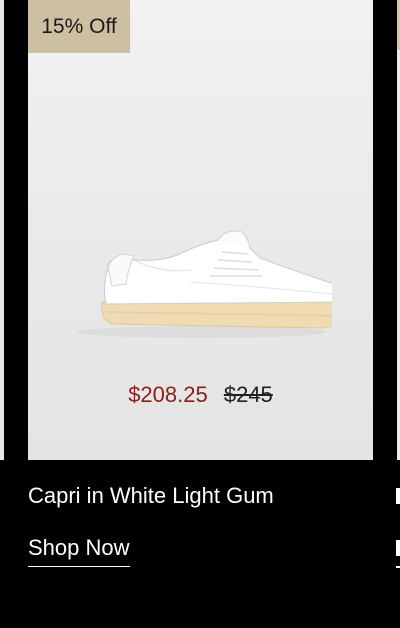 This screenshot has height=628, width=400. I want to click on sneaker-image, so click(204, 284).